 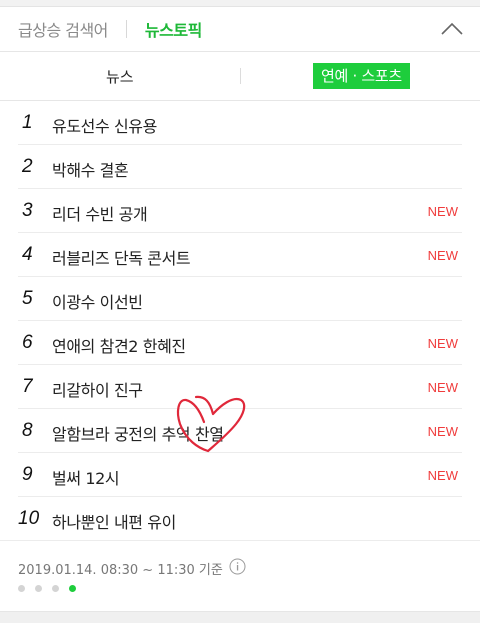 What do you see at coordinates (104, 125) in the screenshot?
I see `keyword-link: 유도선수 신유용` at bounding box center [104, 125].